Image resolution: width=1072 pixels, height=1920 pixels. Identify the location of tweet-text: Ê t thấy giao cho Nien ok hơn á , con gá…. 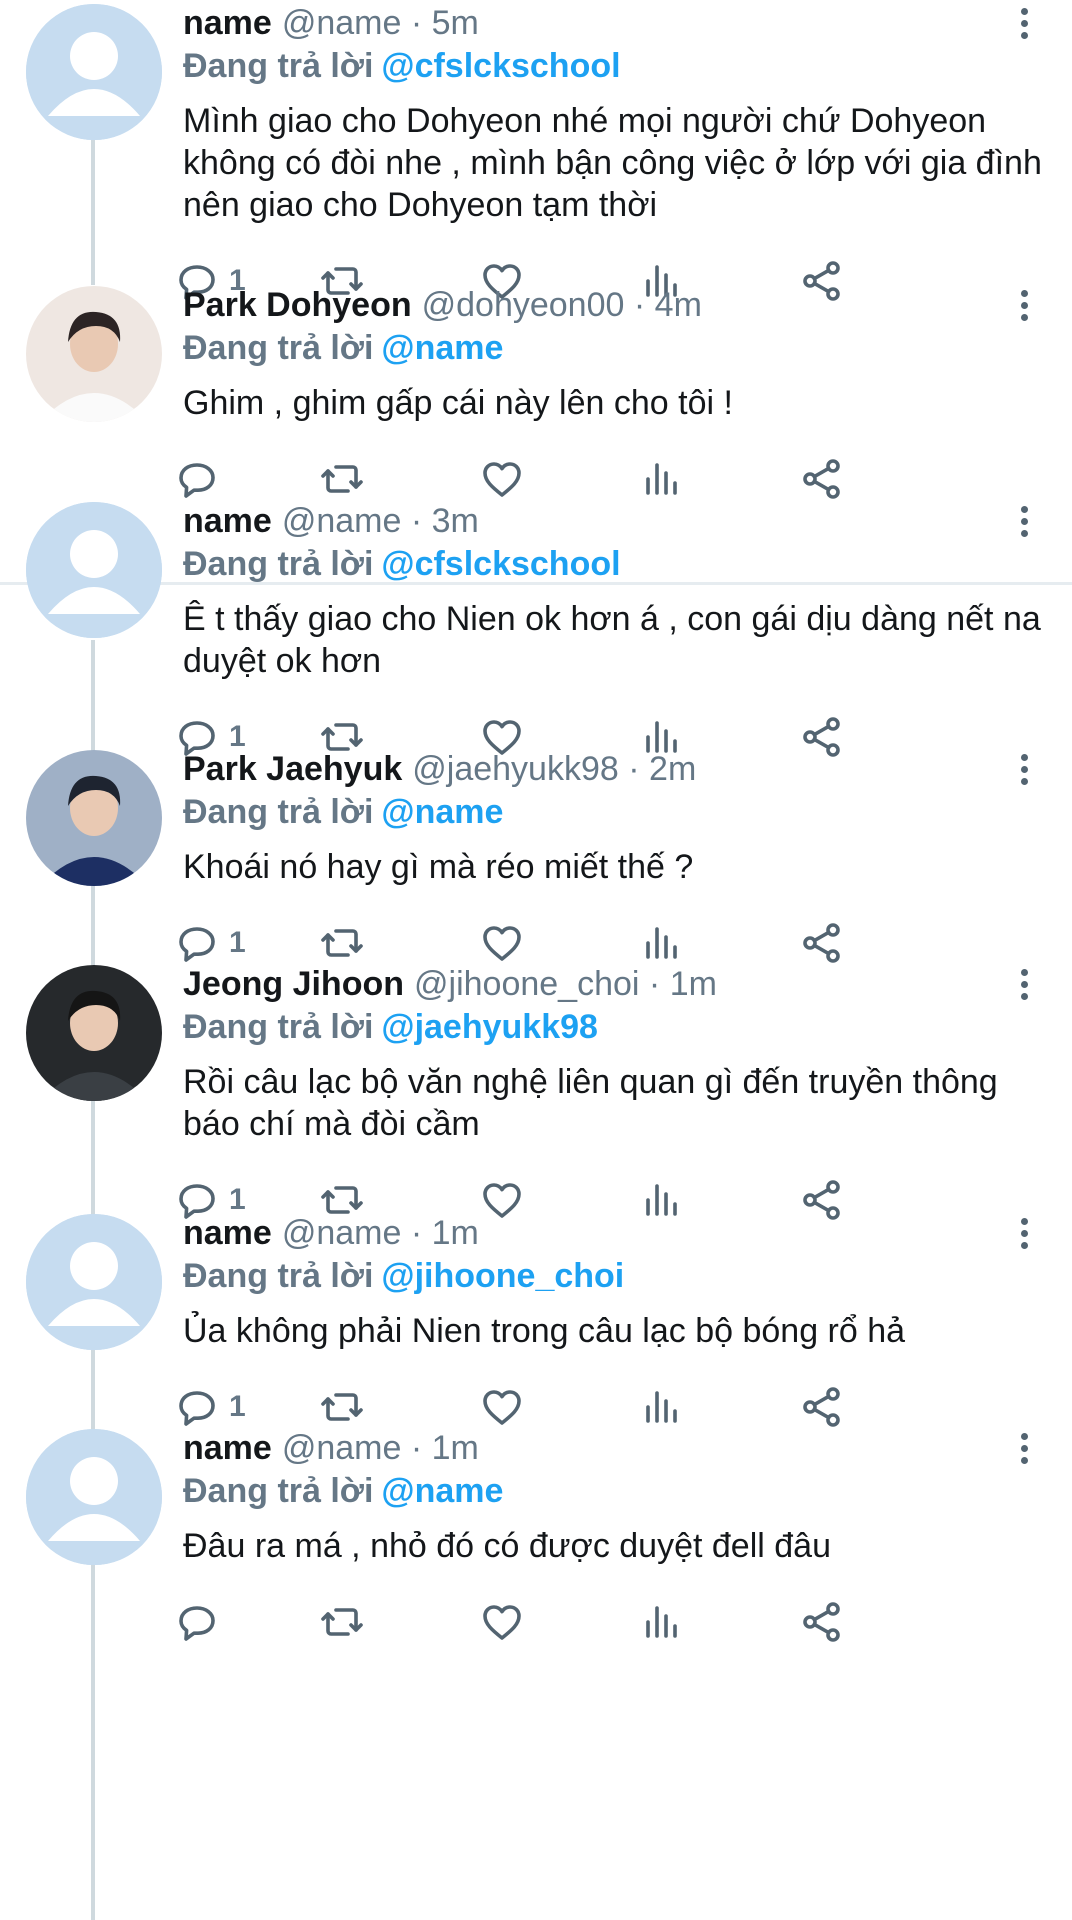
(612, 640).